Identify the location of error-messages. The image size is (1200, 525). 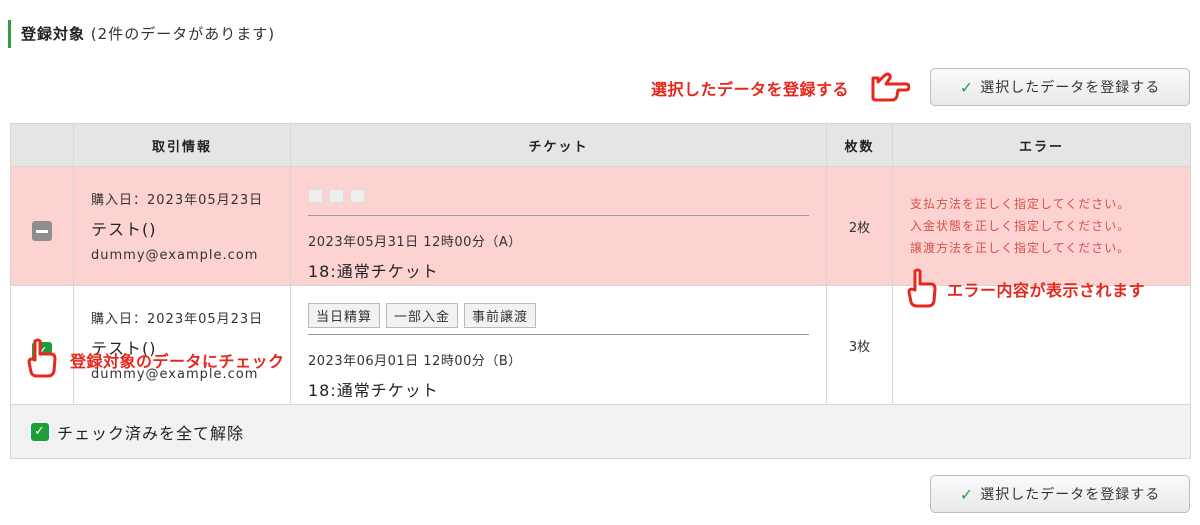
(1041, 345).